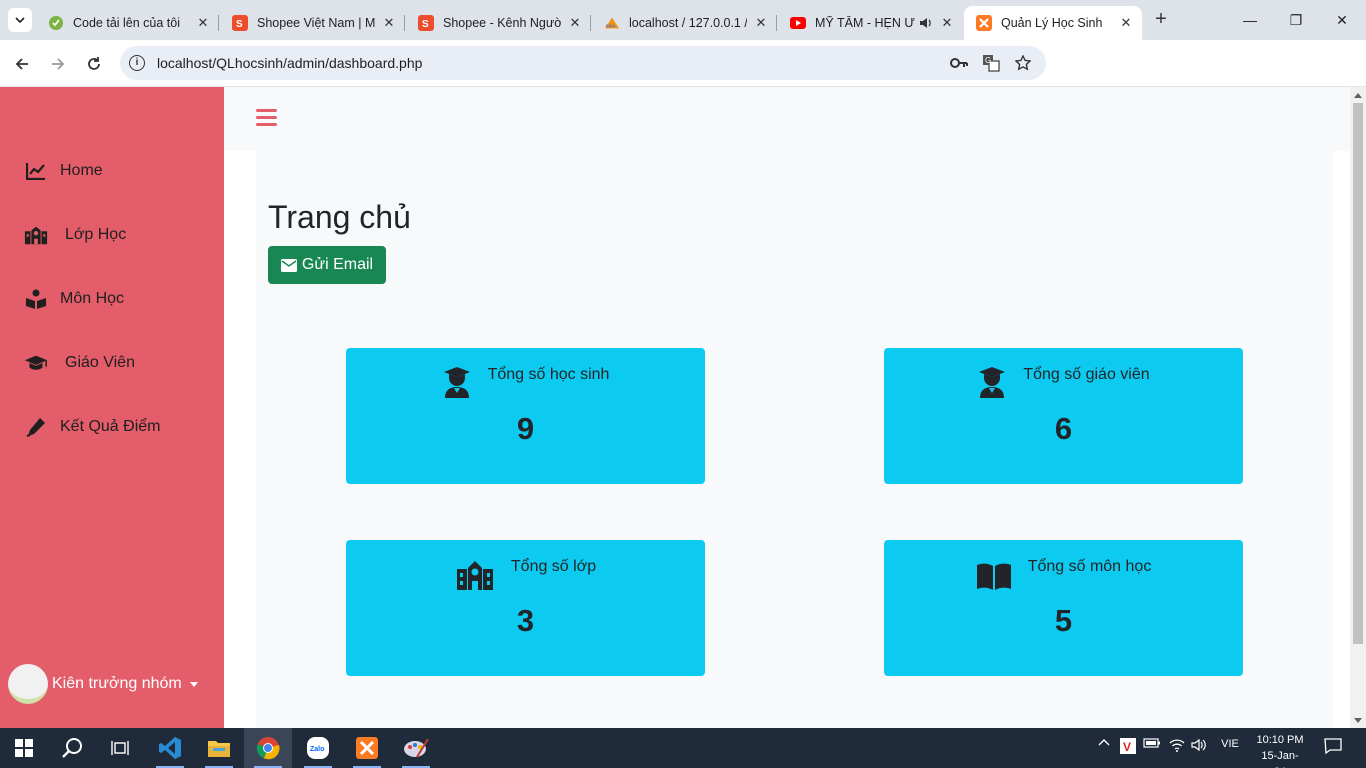 Image resolution: width=1366 pixels, height=768 pixels. I want to click on sidebar-item-giao-vien: Giáo Viên, so click(79, 363).